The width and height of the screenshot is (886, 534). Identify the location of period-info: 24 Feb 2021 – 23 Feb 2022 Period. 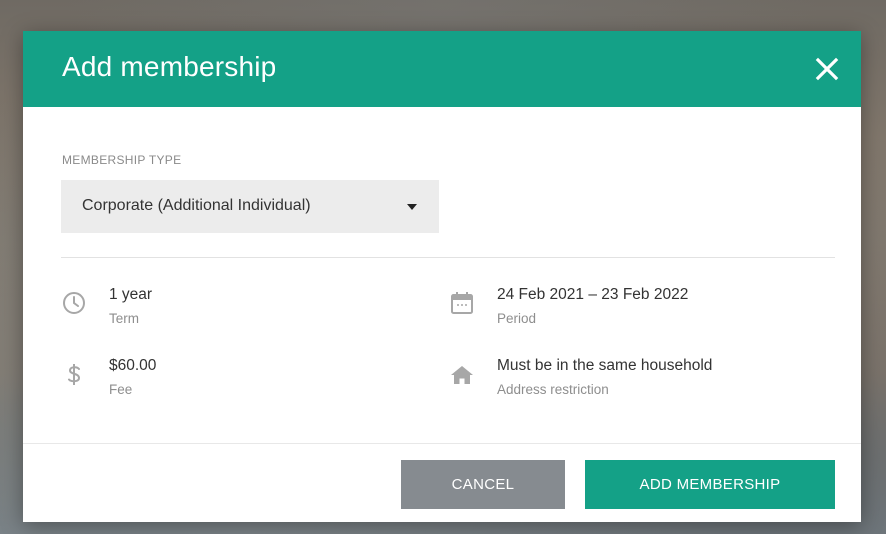
(629, 311).